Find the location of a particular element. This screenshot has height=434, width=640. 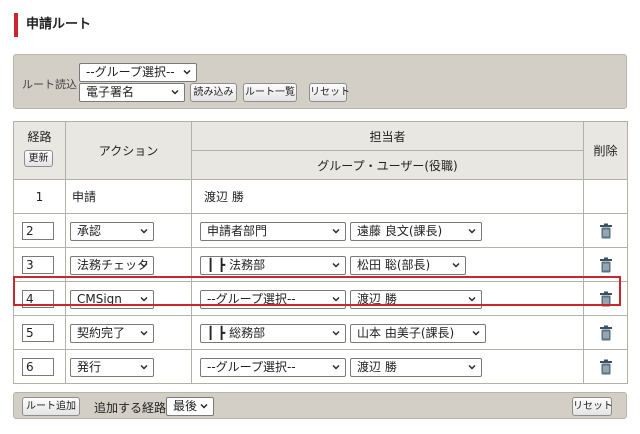

action-select: 承認 is located at coordinates (112, 231).